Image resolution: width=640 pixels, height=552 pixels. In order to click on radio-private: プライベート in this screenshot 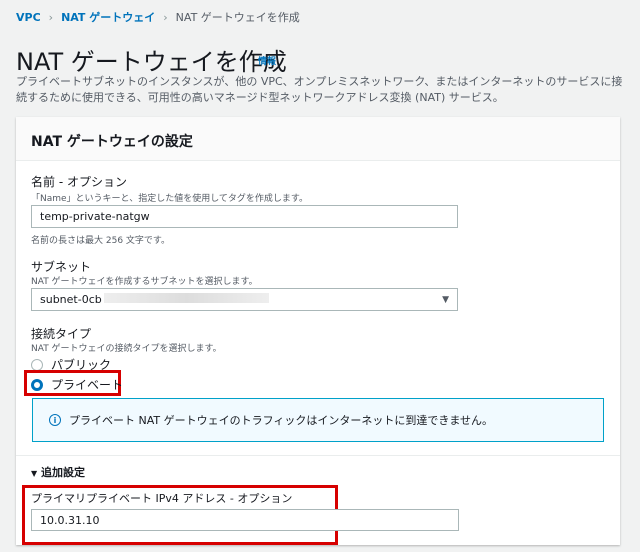, I will do `click(77, 384)`.